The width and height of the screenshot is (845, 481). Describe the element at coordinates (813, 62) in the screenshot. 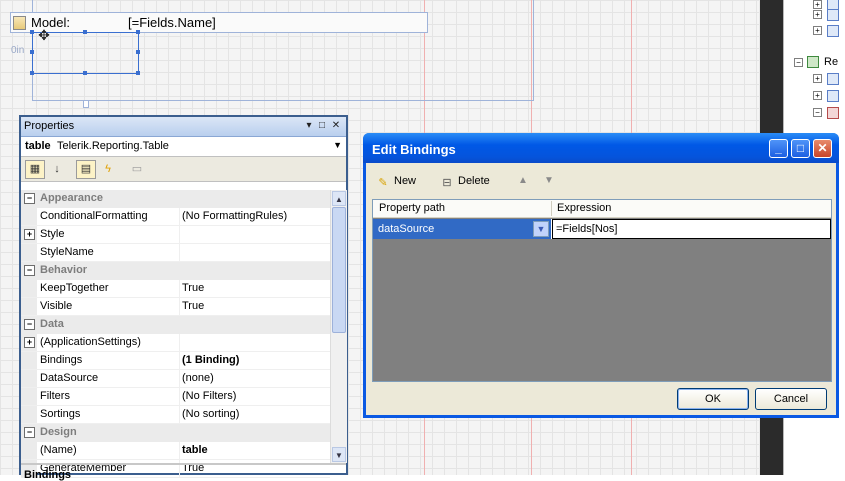

I see `project-icon` at that location.